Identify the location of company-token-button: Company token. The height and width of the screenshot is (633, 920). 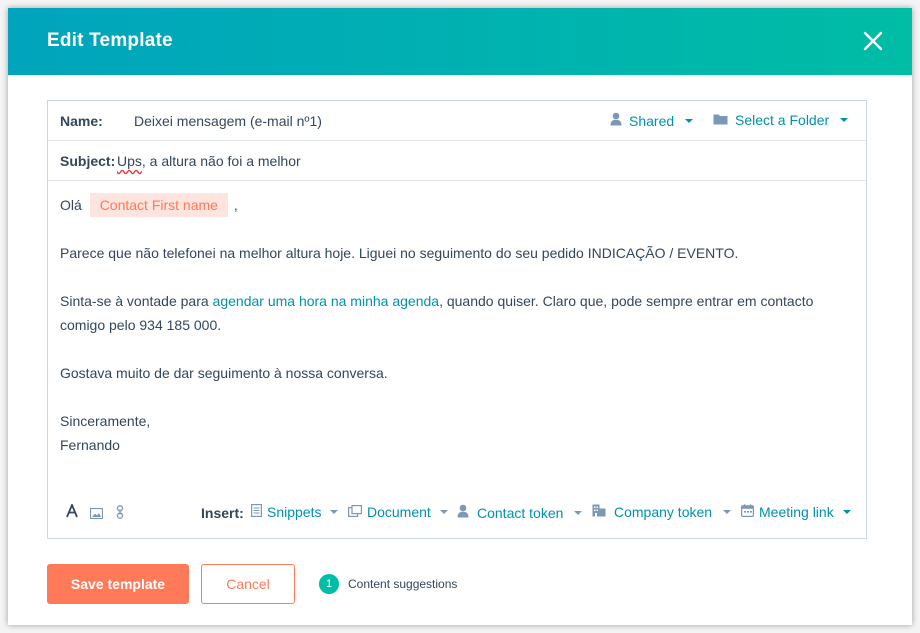
(662, 512).